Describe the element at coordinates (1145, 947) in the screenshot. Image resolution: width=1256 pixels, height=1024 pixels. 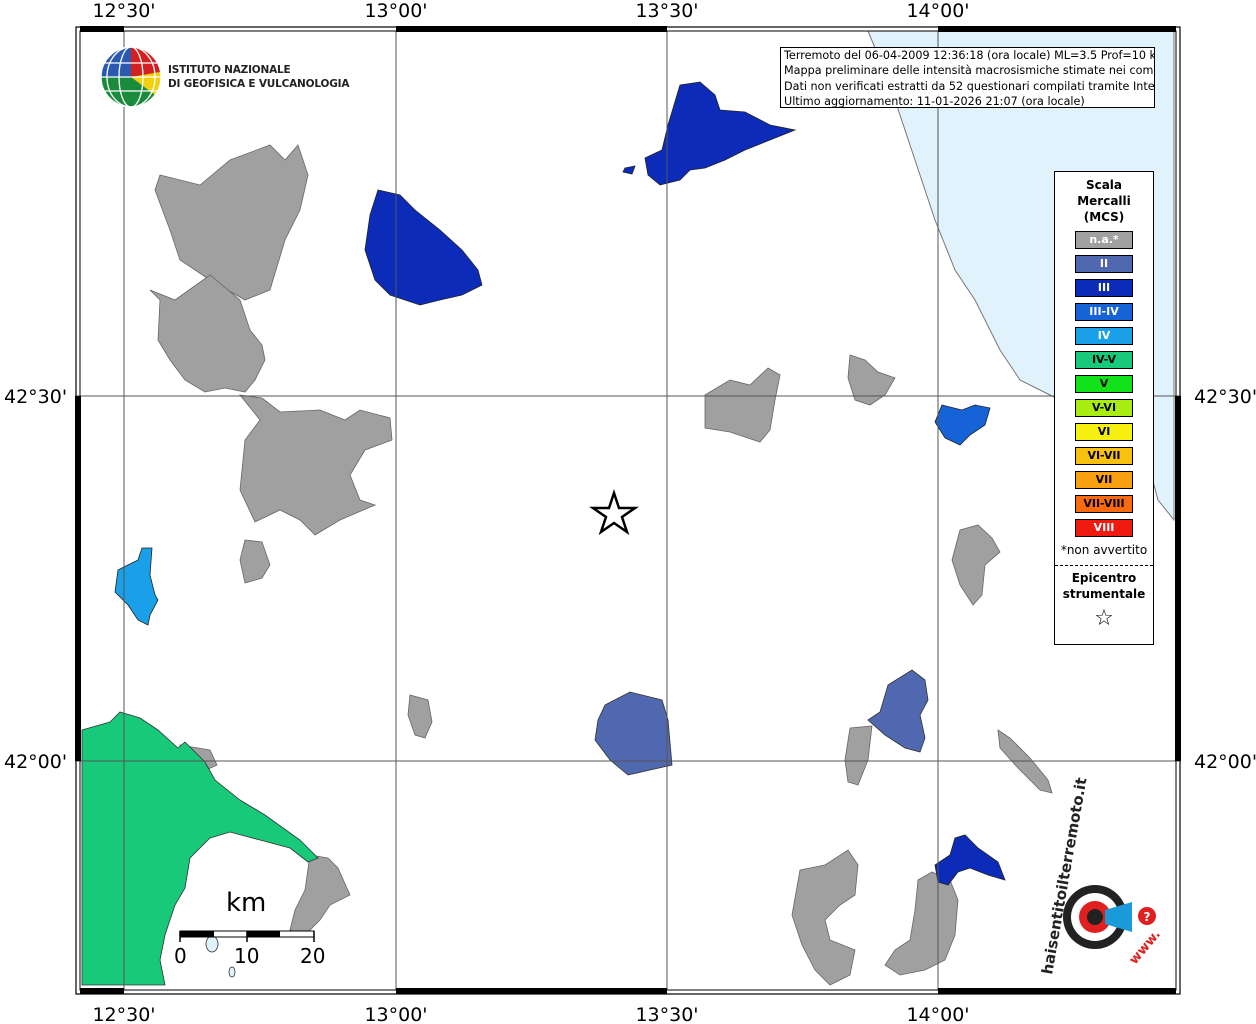
I see `haisentito-www-text: www.` at that location.